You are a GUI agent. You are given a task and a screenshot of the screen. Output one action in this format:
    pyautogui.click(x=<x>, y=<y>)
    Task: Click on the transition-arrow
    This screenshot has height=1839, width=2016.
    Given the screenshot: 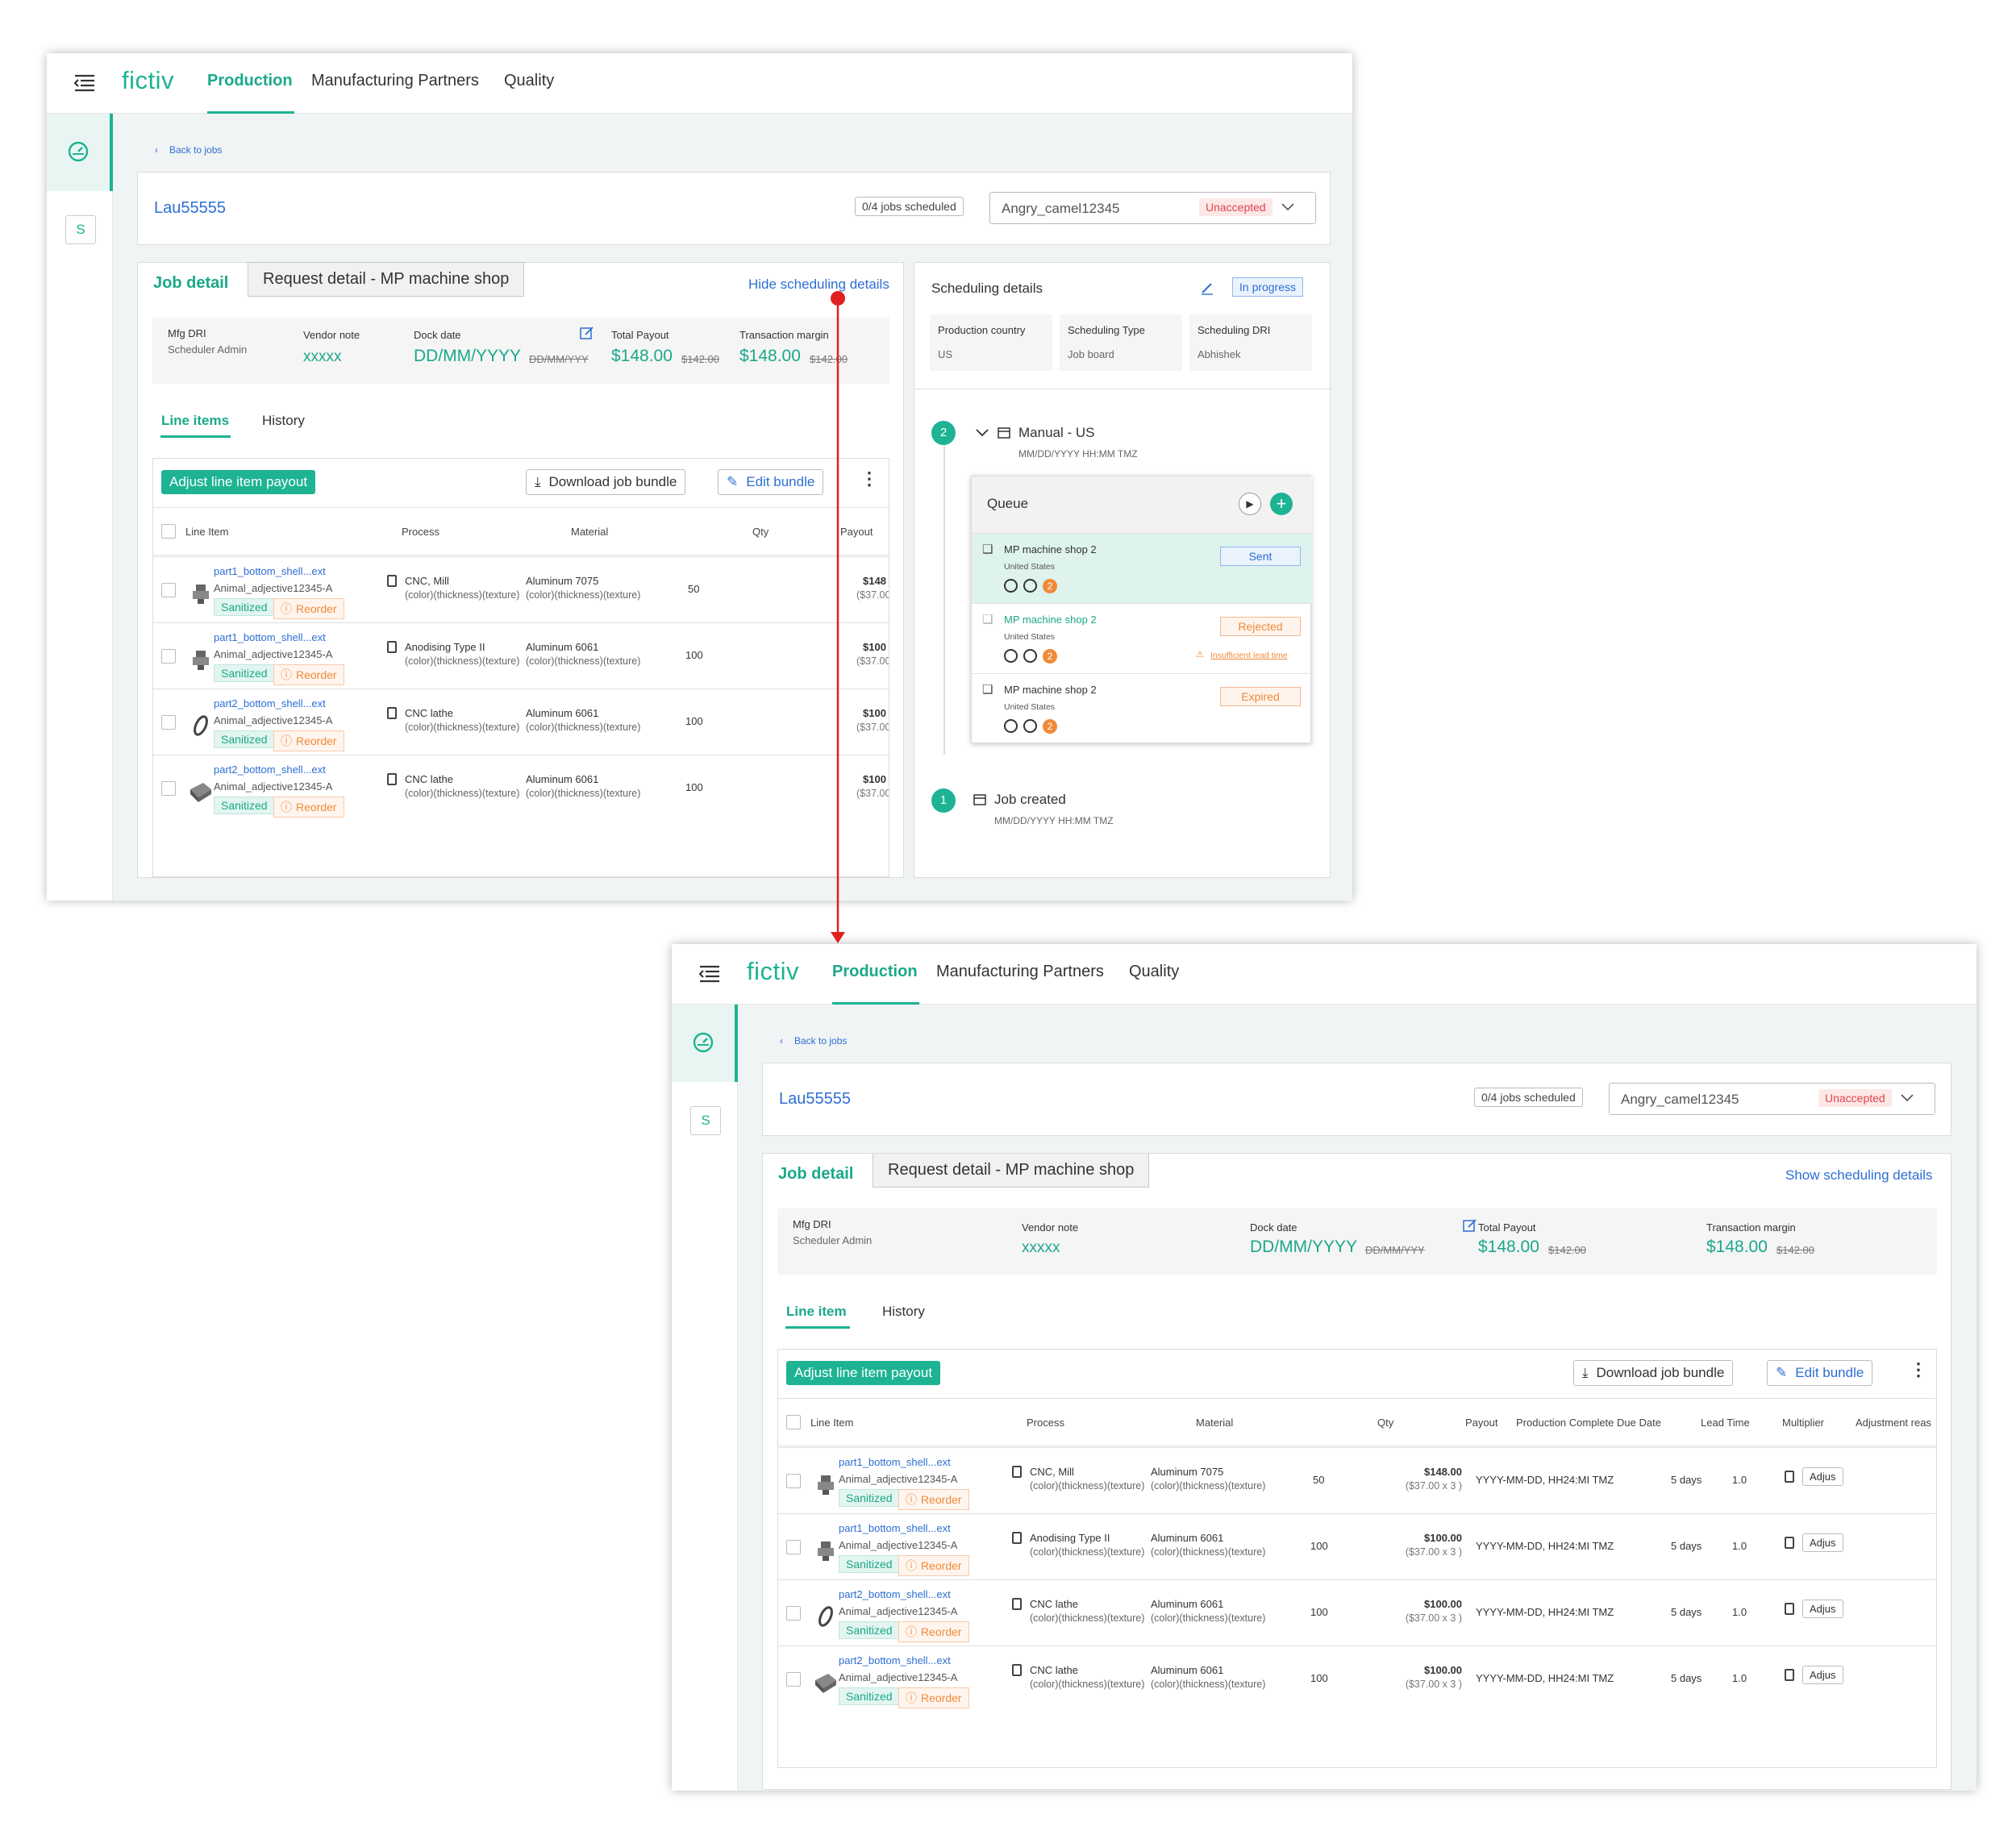 What is the action you would take?
    pyautogui.click(x=838, y=617)
    